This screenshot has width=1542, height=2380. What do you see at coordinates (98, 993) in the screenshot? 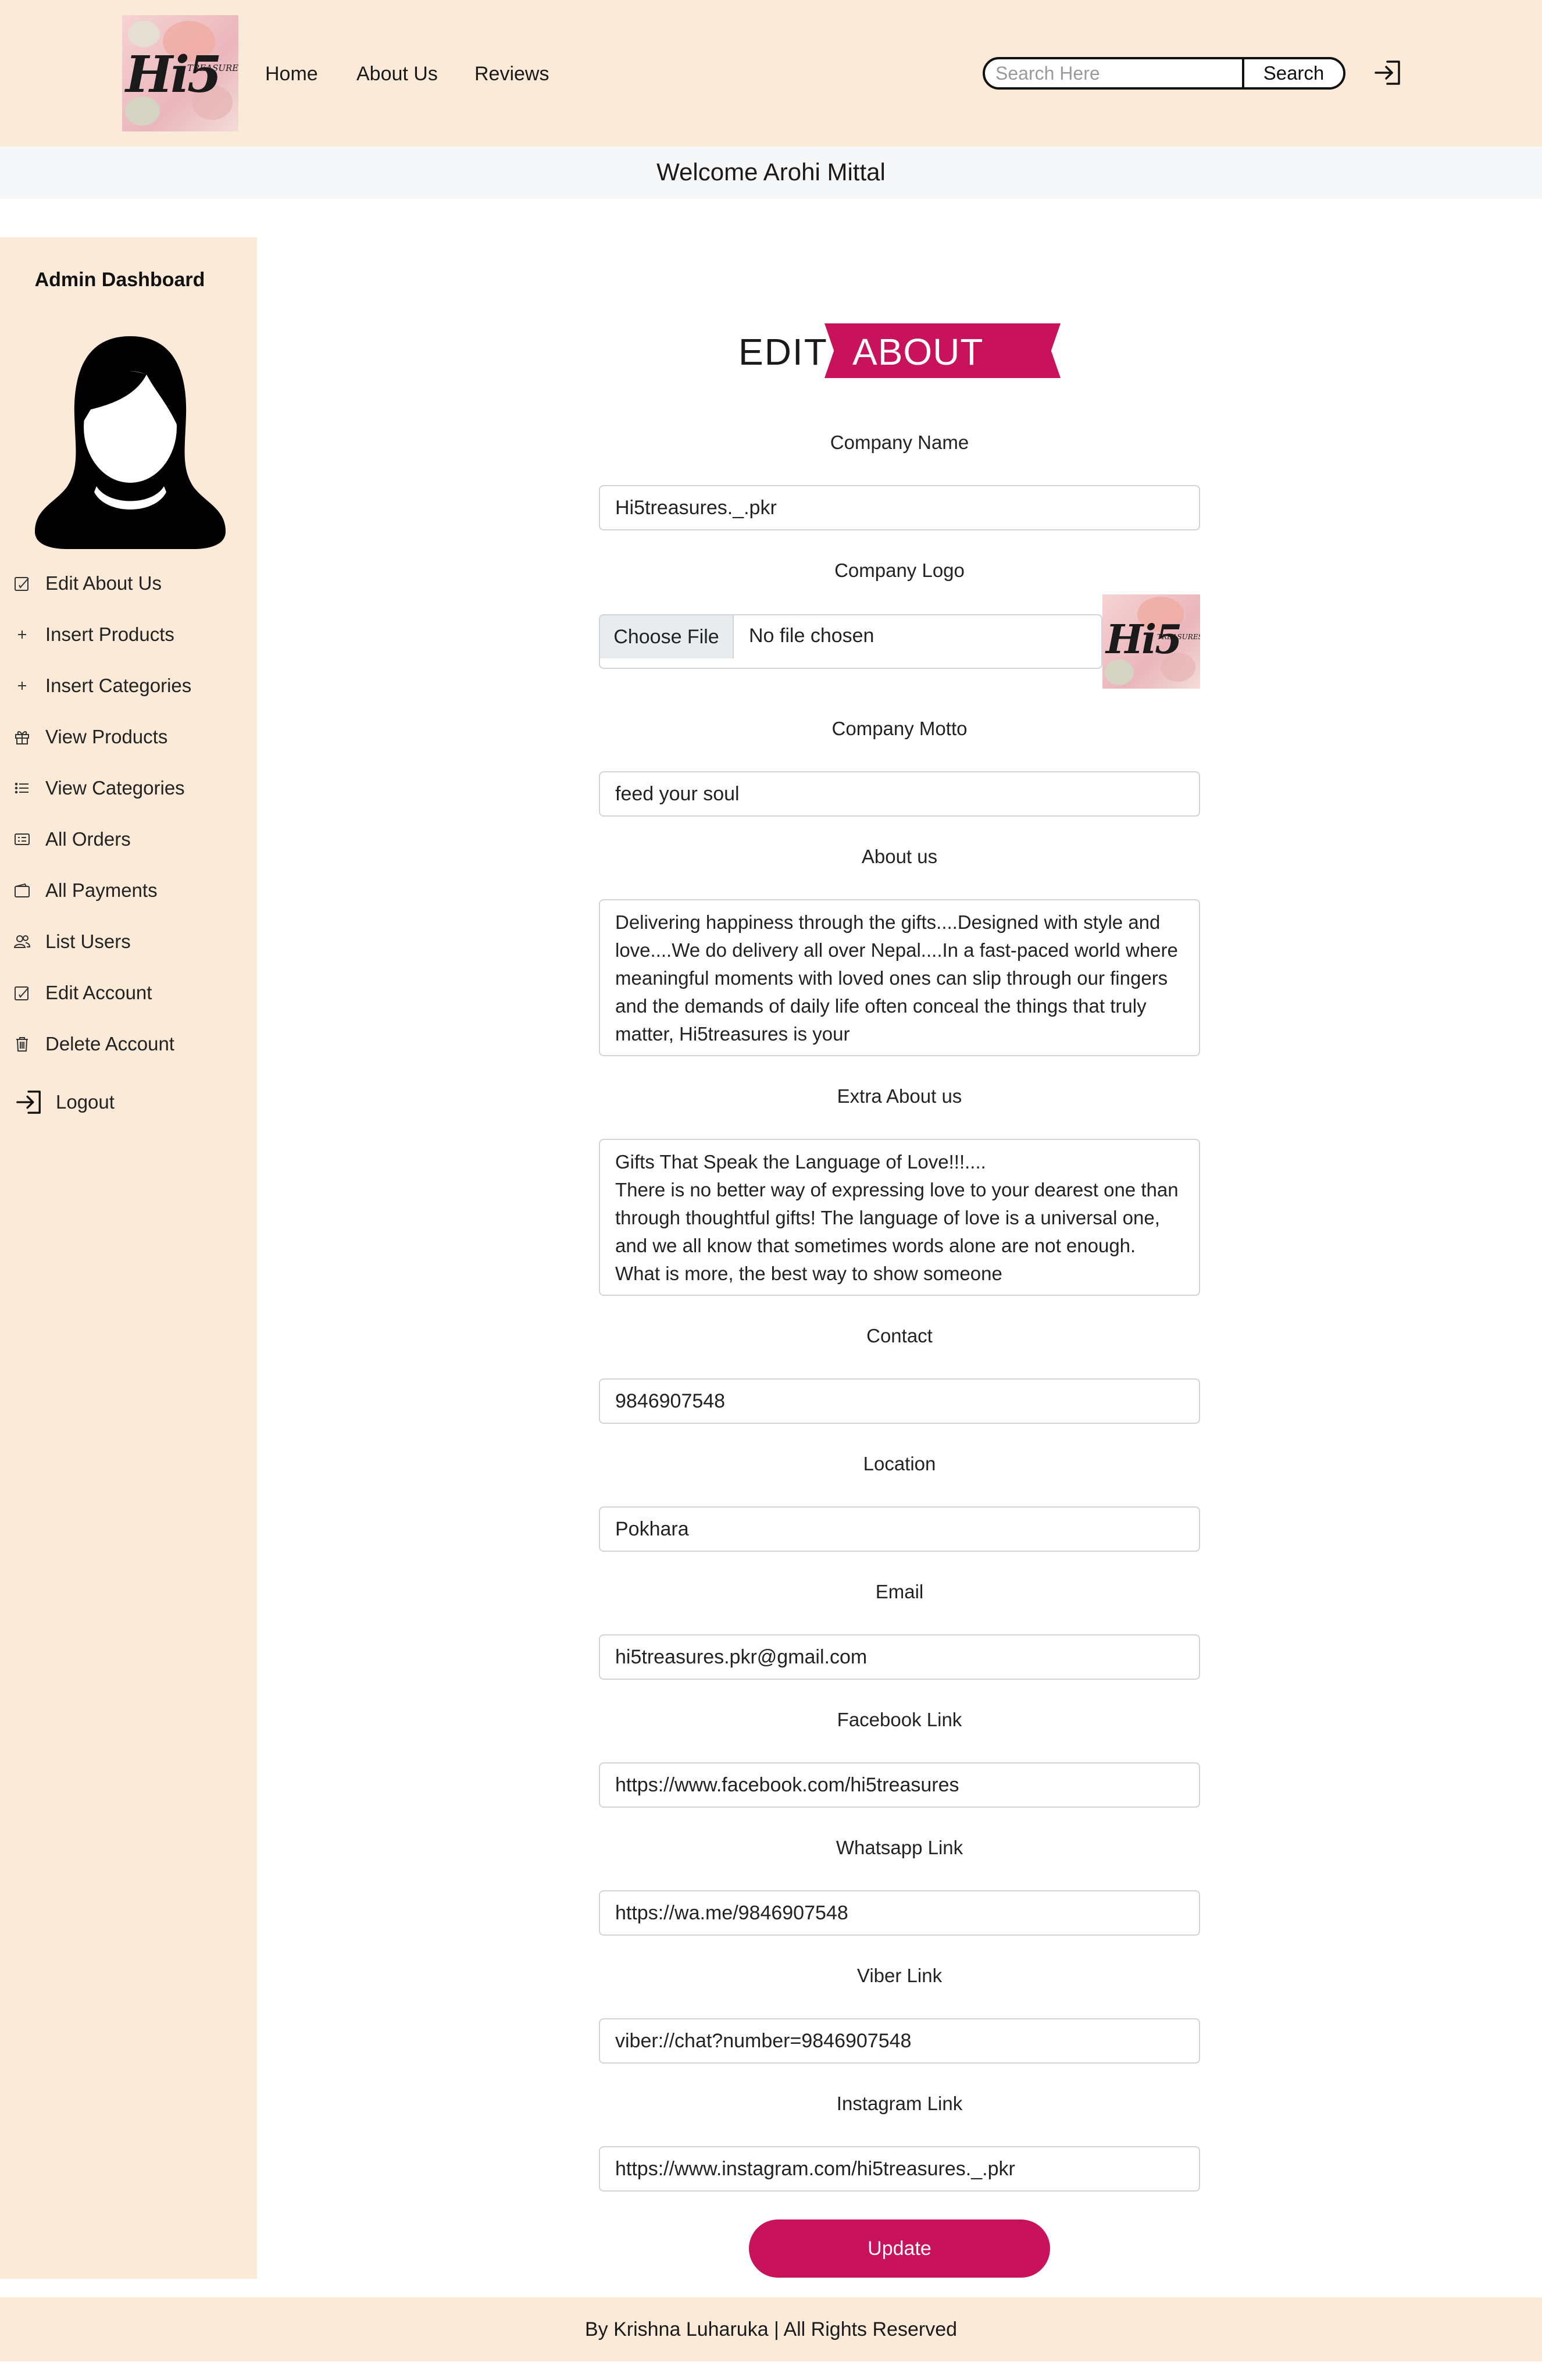
I see `sidebar-item-label: Edit Account` at bounding box center [98, 993].